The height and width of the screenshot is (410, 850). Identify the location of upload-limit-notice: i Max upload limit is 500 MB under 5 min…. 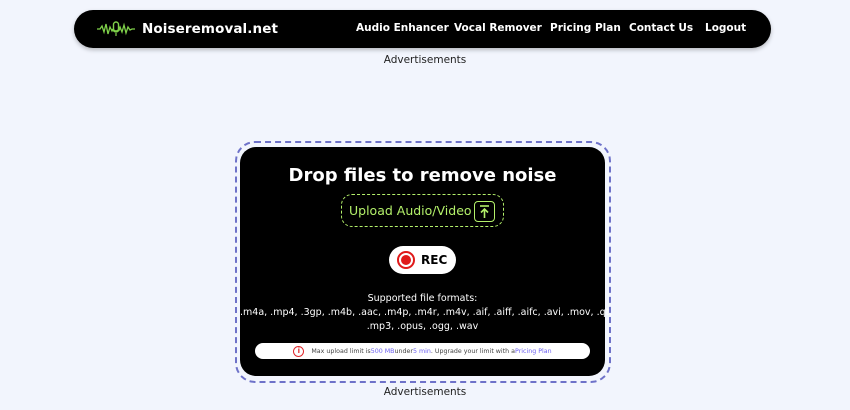
(422, 351).